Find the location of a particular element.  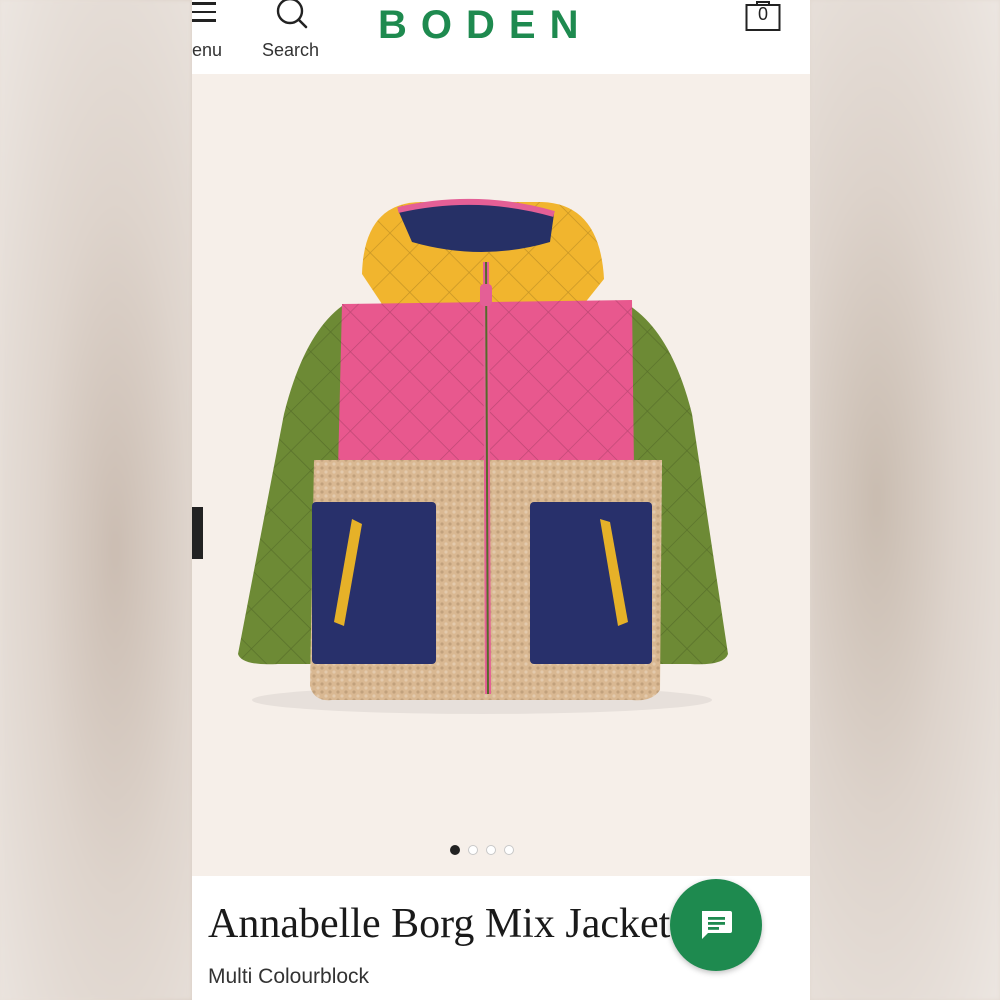

menu-button: enu is located at coordinates (212, 35).